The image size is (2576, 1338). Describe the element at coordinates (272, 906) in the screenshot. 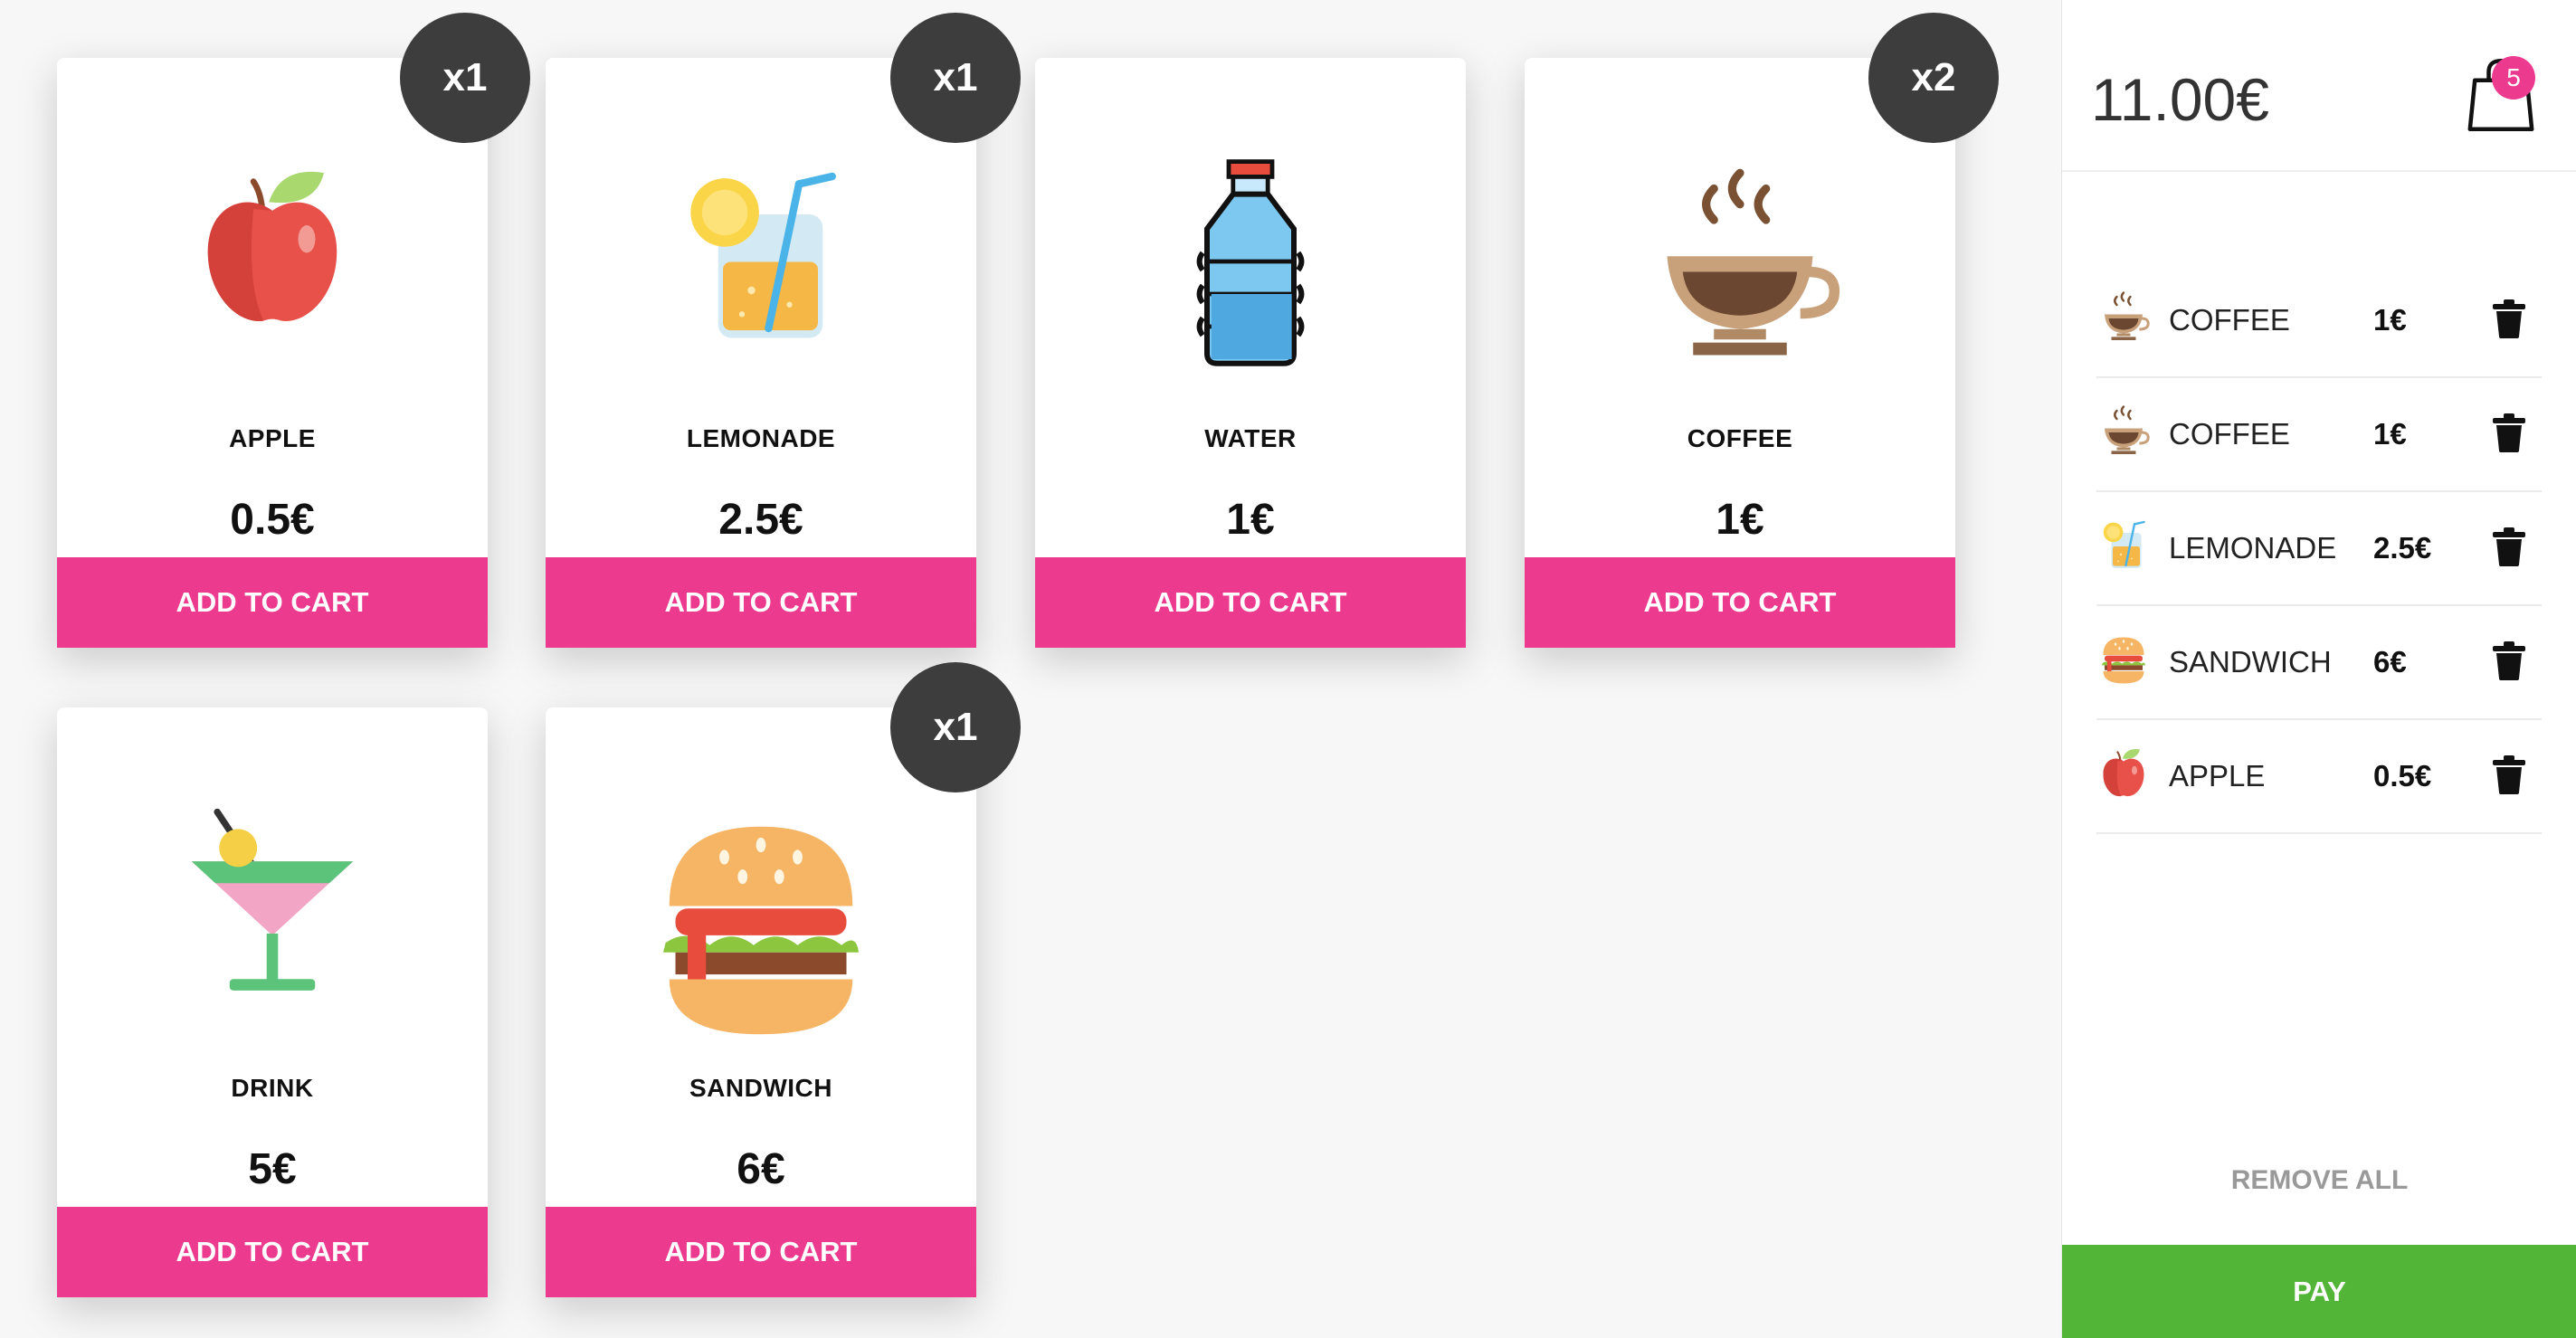

I see `cocktail-icon` at that location.